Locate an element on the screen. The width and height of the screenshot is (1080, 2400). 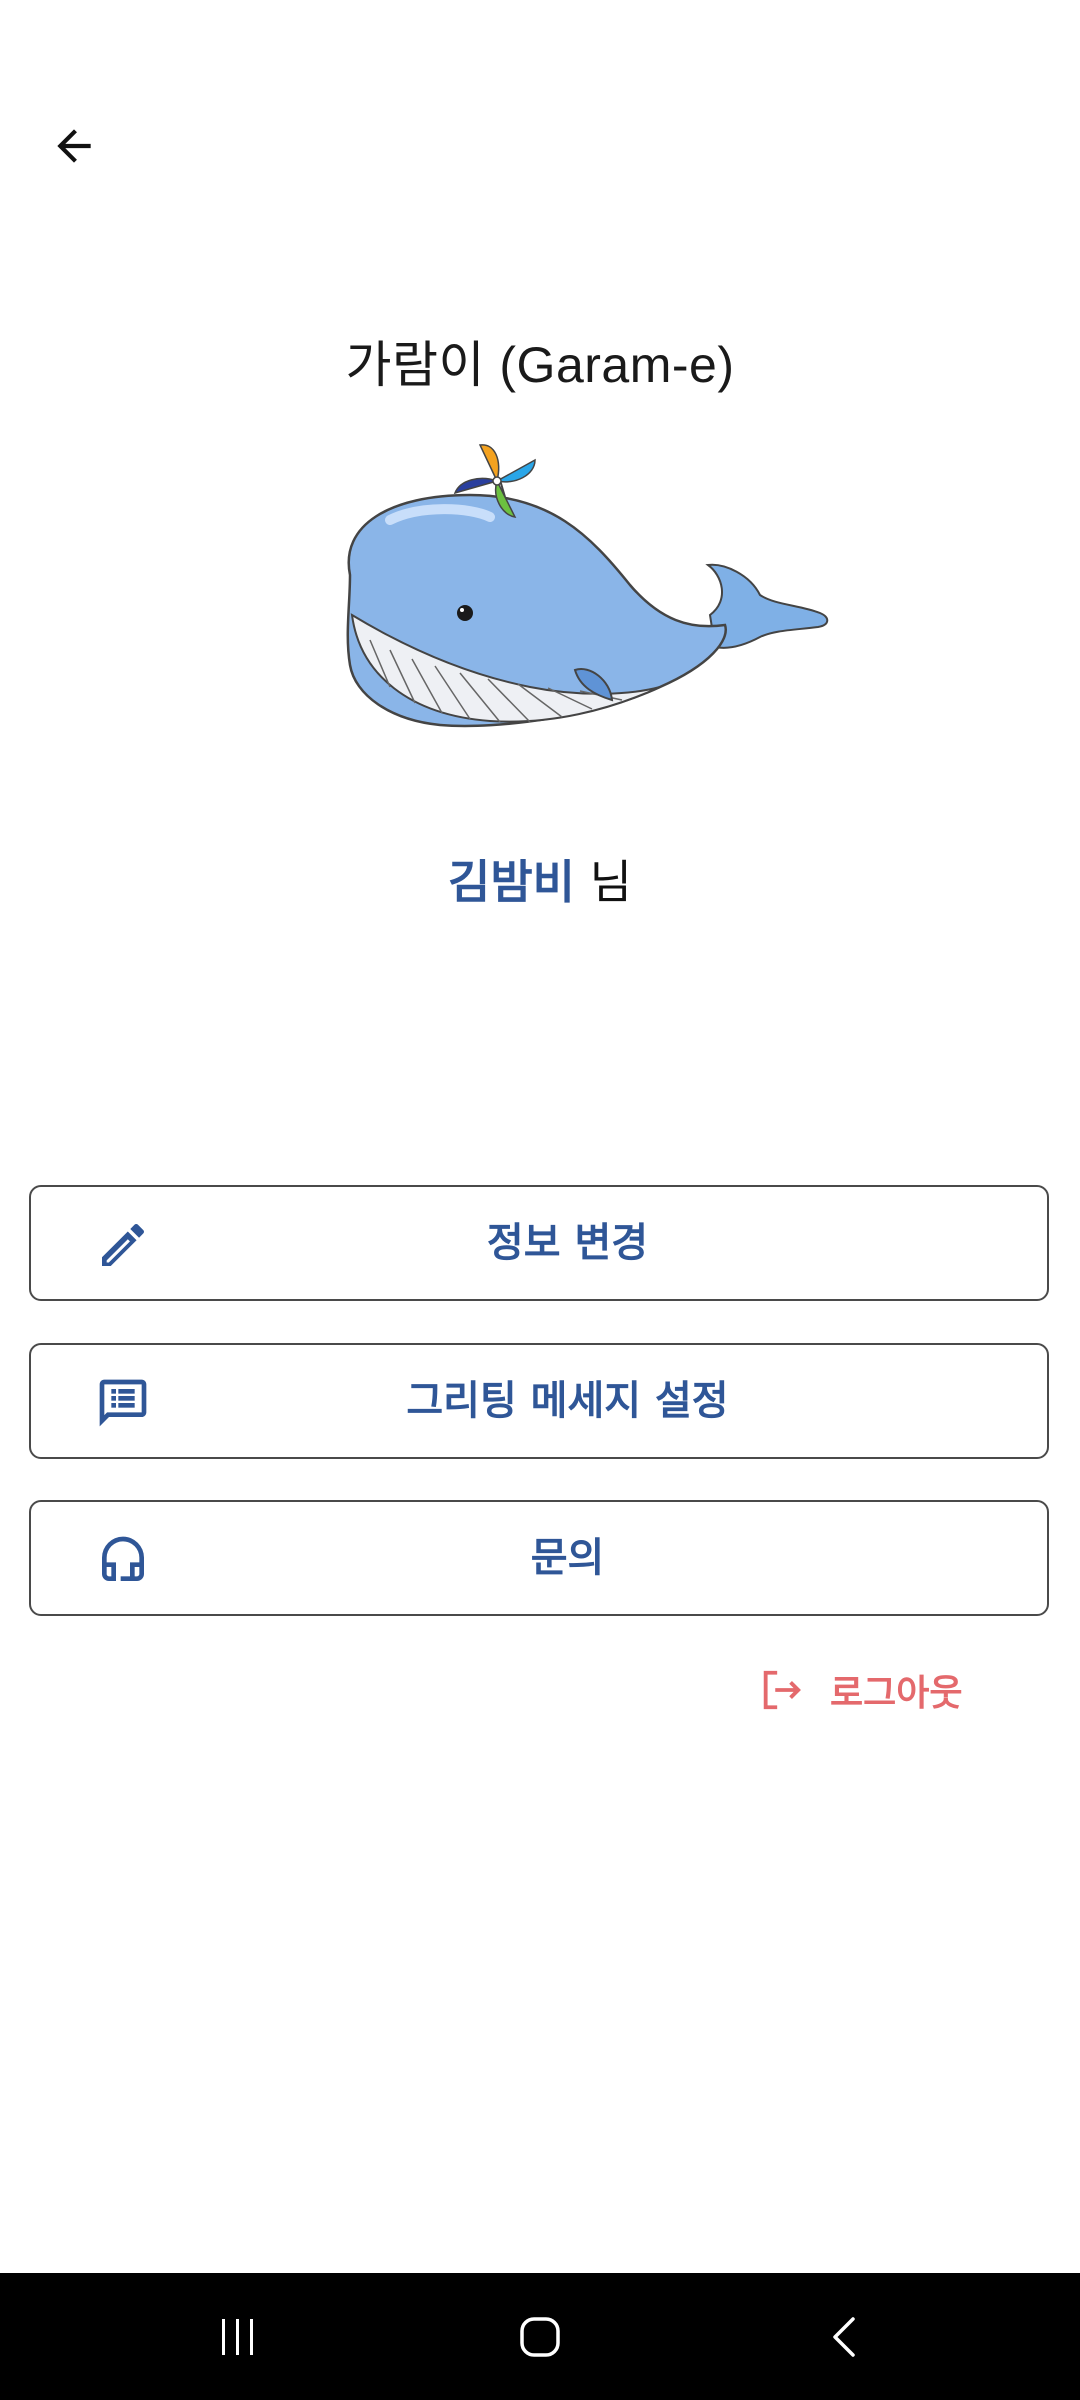
logout-button: 로그아웃 is located at coordinates (860, 1690).